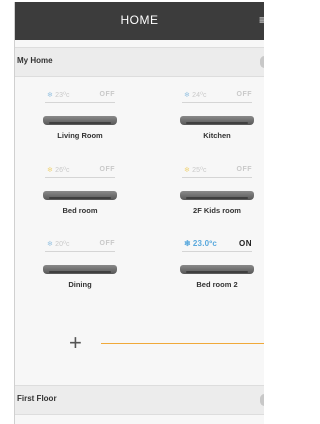 Image resolution: width=320 pixels, height=424 pixels. What do you see at coordinates (58, 95) in the screenshot?
I see `device-temp: ❄ 23ºc` at bounding box center [58, 95].